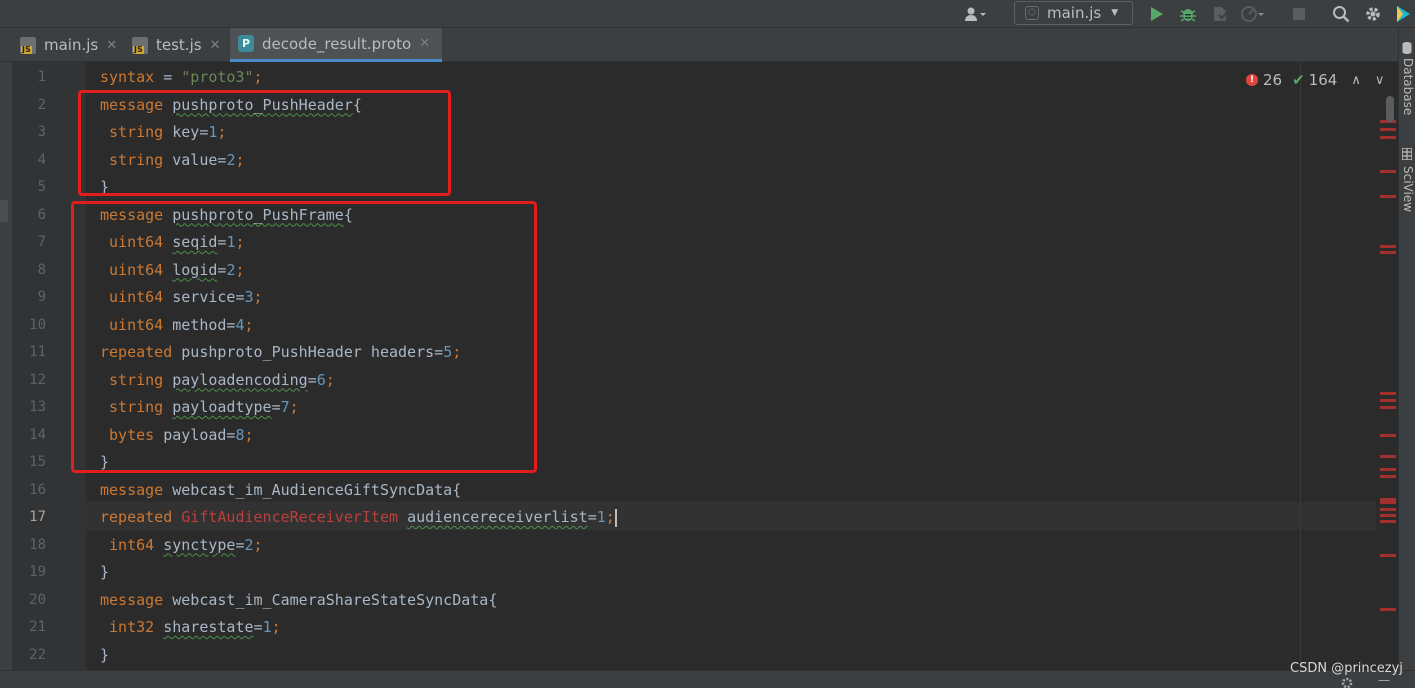 This screenshot has width=1415, height=688. I want to click on profiler-icon, so click(1252, 14).